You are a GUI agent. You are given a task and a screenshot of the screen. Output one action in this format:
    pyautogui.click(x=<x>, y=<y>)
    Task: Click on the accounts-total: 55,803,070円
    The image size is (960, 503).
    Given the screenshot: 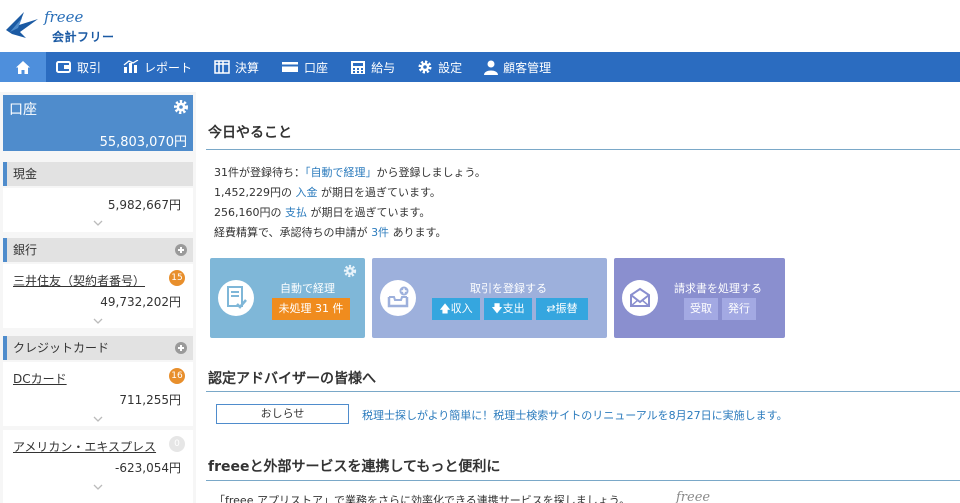 What is the action you would take?
    pyautogui.click(x=143, y=142)
    